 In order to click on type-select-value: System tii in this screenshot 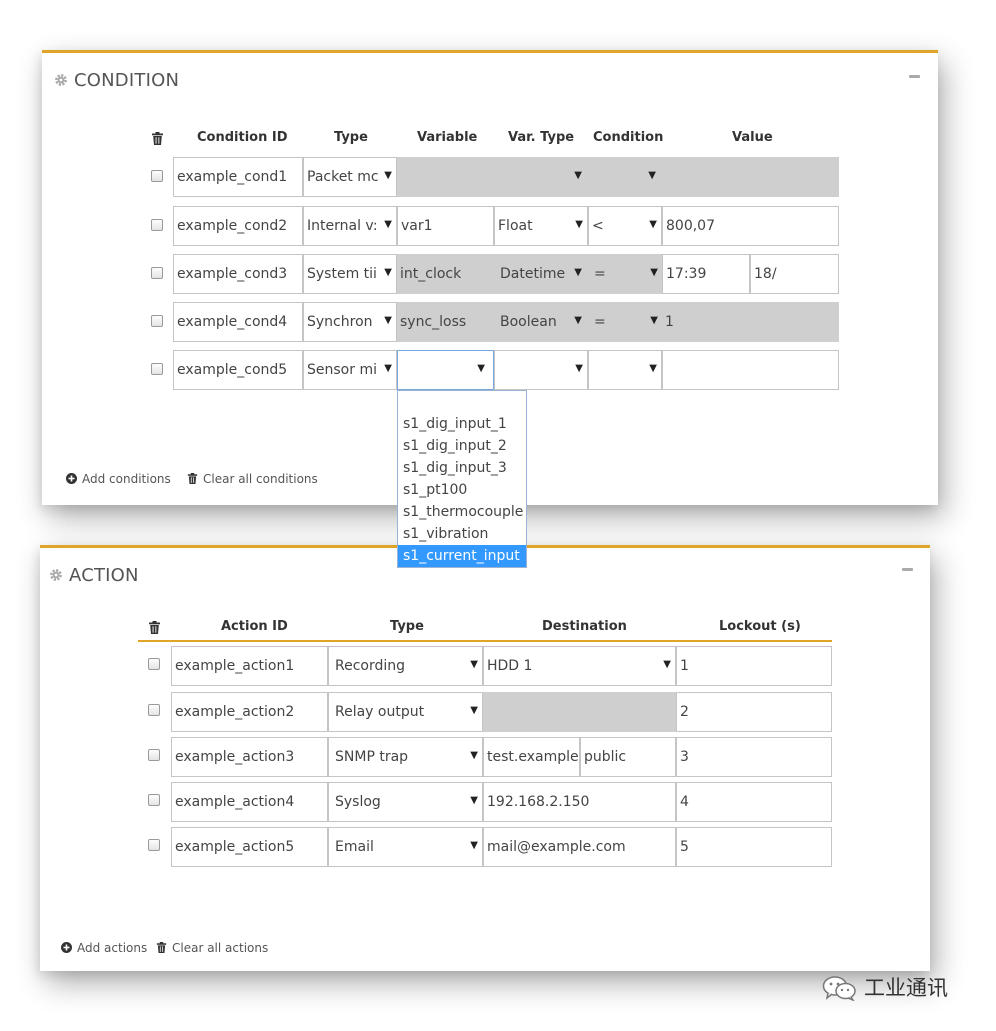, I will do `click(342, 274)`.